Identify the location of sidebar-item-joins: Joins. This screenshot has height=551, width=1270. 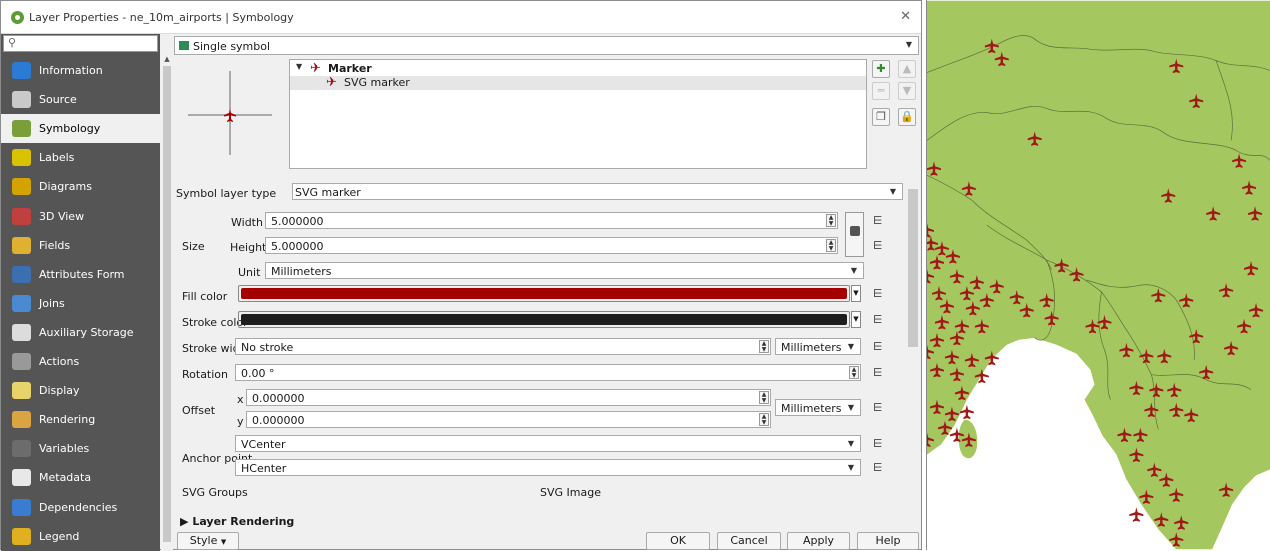
(80, 303).